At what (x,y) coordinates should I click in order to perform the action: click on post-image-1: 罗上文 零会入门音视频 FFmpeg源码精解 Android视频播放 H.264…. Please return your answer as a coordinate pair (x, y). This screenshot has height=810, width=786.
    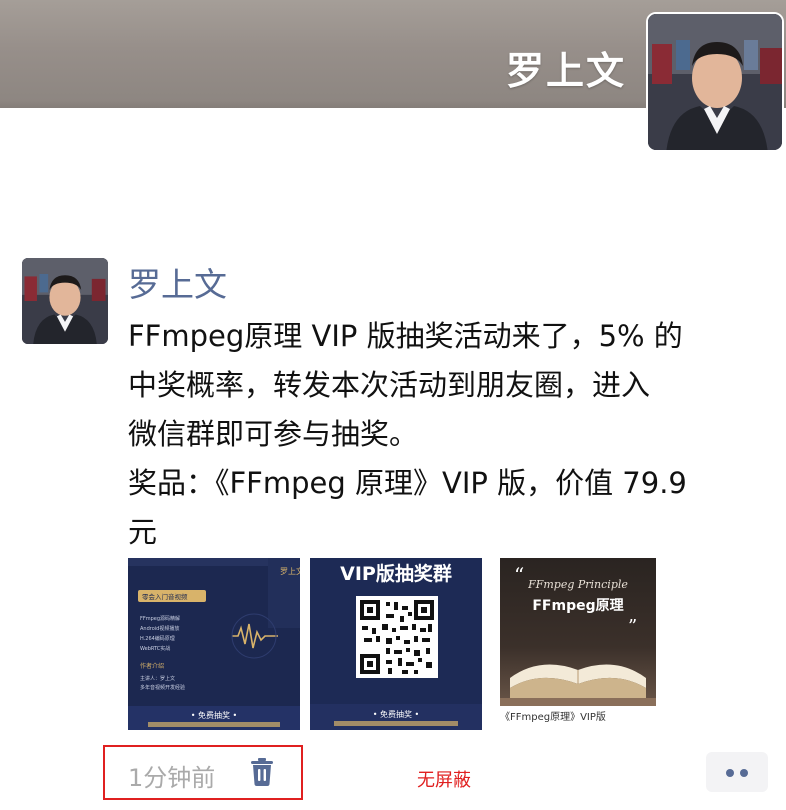
    Looking at the image, I should click on (214, 644).